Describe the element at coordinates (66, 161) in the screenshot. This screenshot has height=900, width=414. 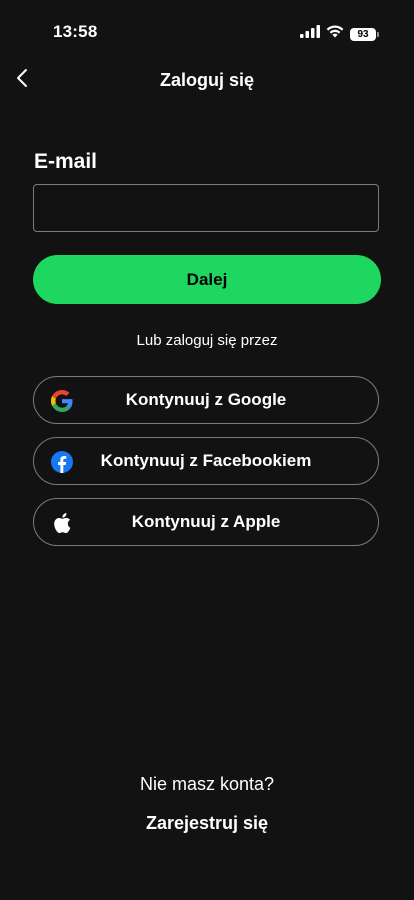
I see `email-label: E-mail` at that location.